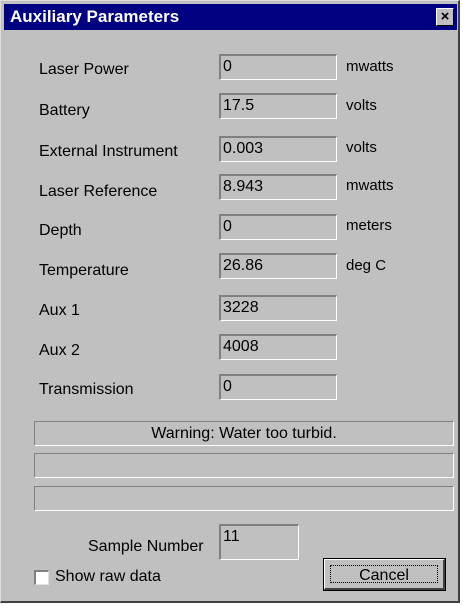  What do you see at coordinates (361, 105) in the screenshot?
I see `unit-battery: volts` at bounding box center [361, 105].